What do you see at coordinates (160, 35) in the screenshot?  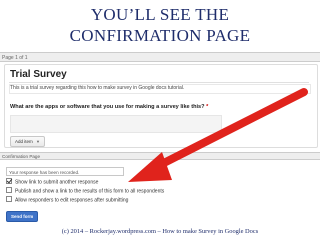 I see `slide-title-line-2: CONFIRMATION PAGE` at bounding box center [160, 35].